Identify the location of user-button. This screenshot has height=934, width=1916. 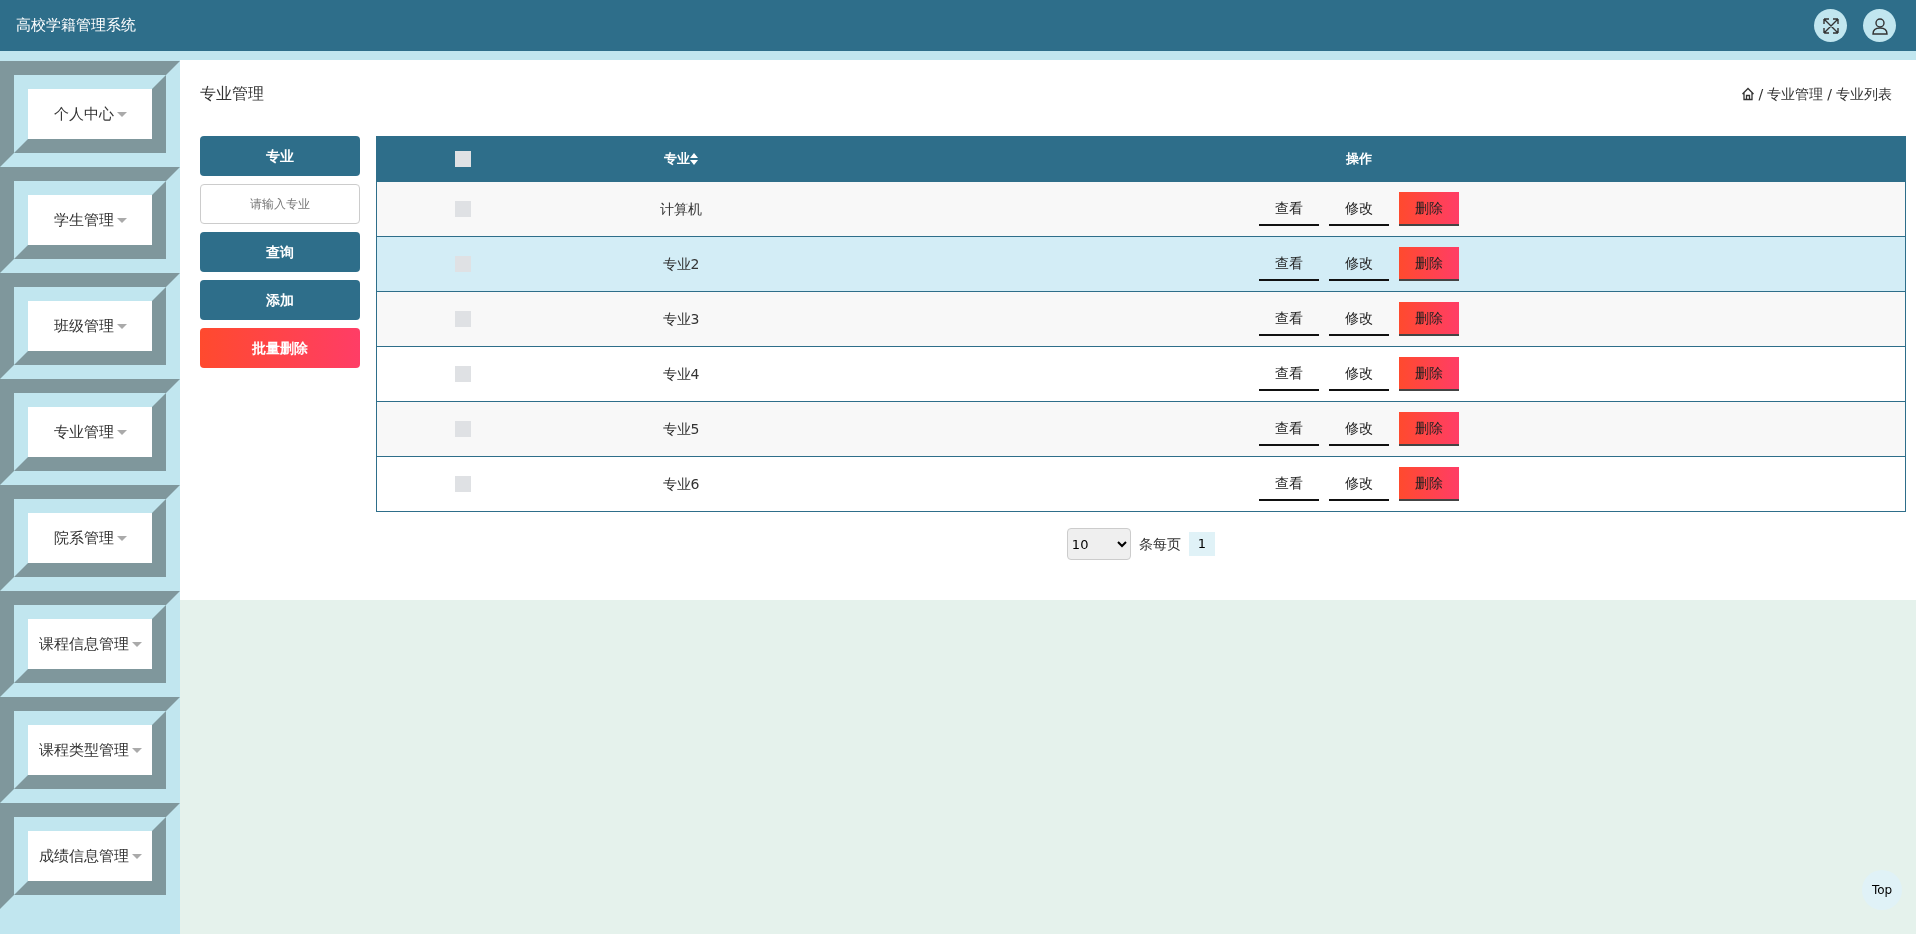
(1879, 25).